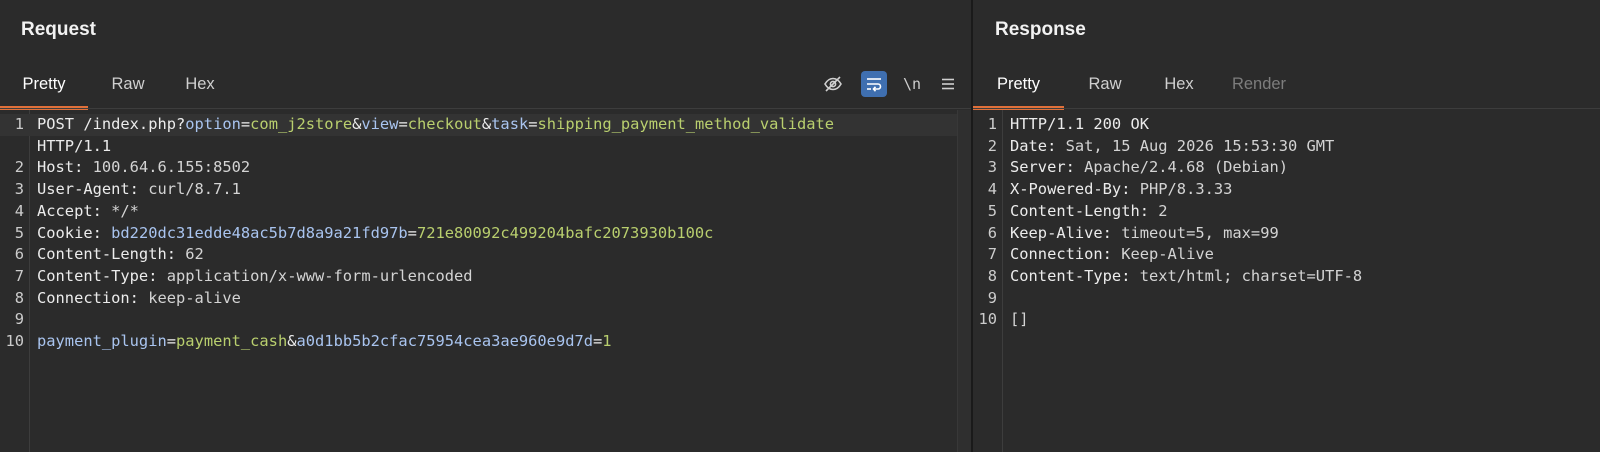 This screenshot has height=452, width=1600. What do you see at coordinates (74, 210) in the screenshot?
I see `code-token: Accept:` at bounding box center [74, 210].